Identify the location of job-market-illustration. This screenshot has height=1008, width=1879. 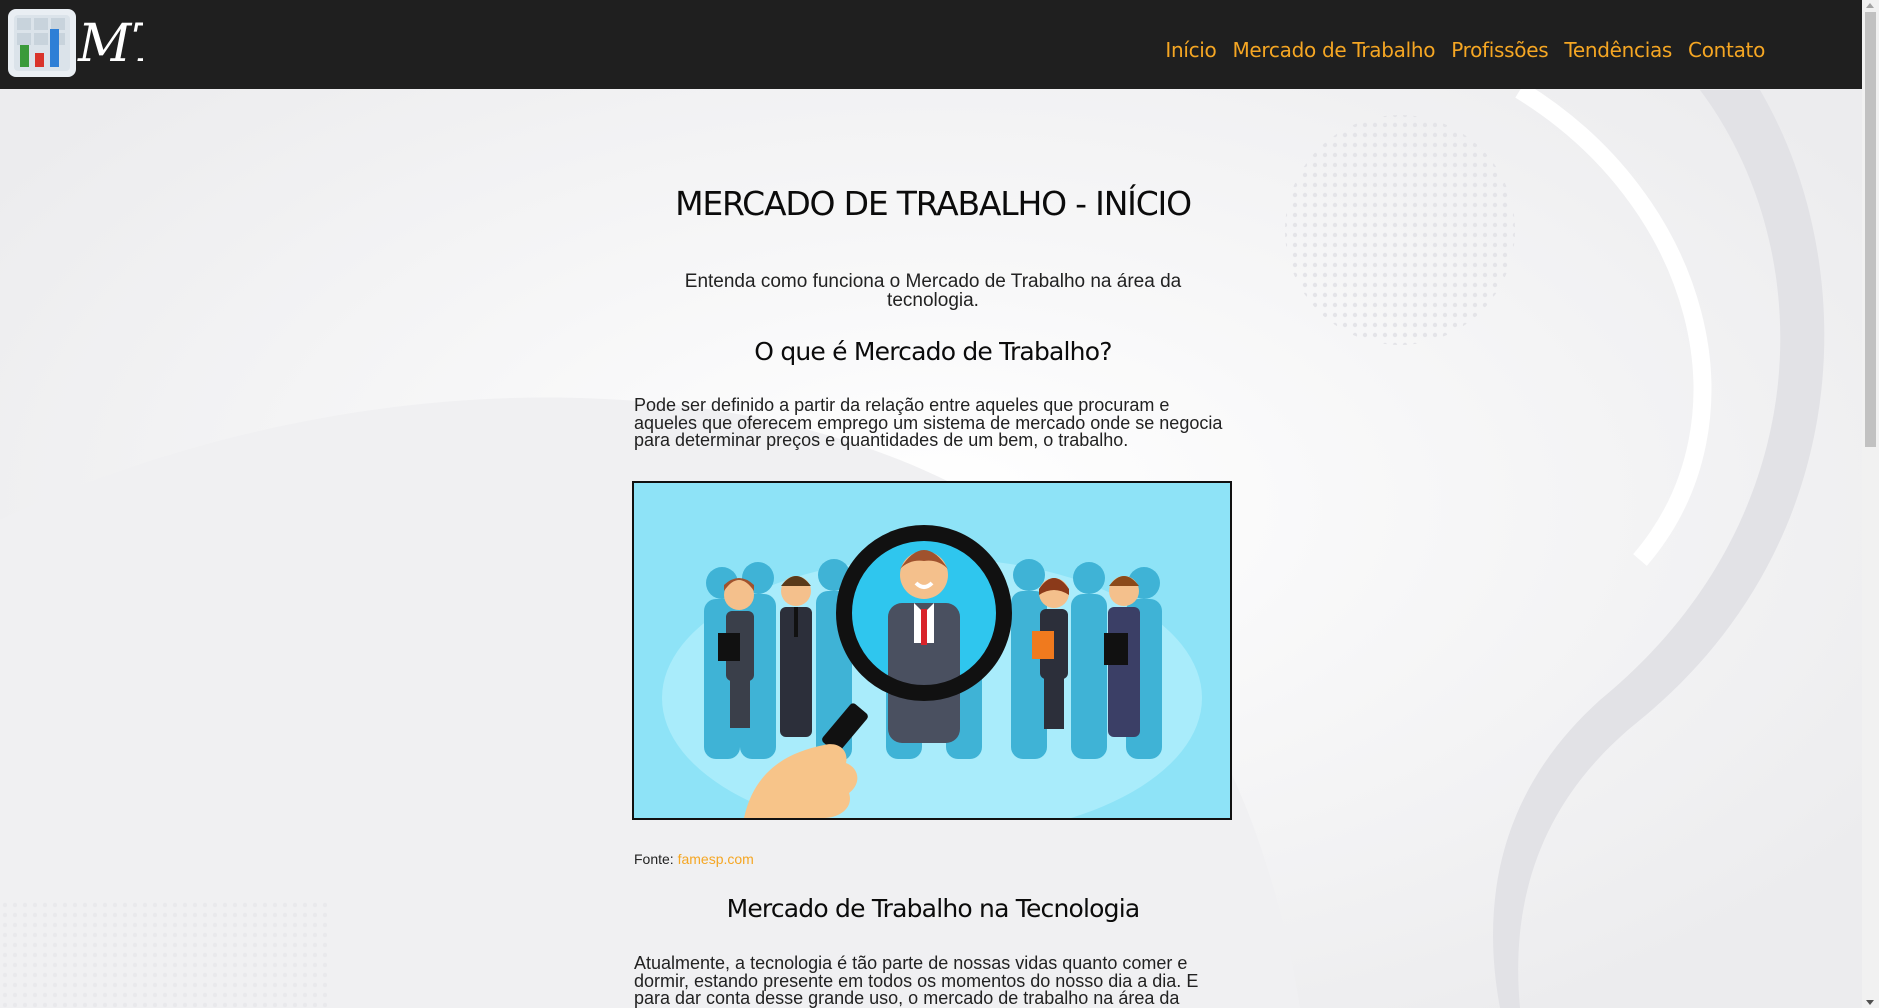
(932, 650).